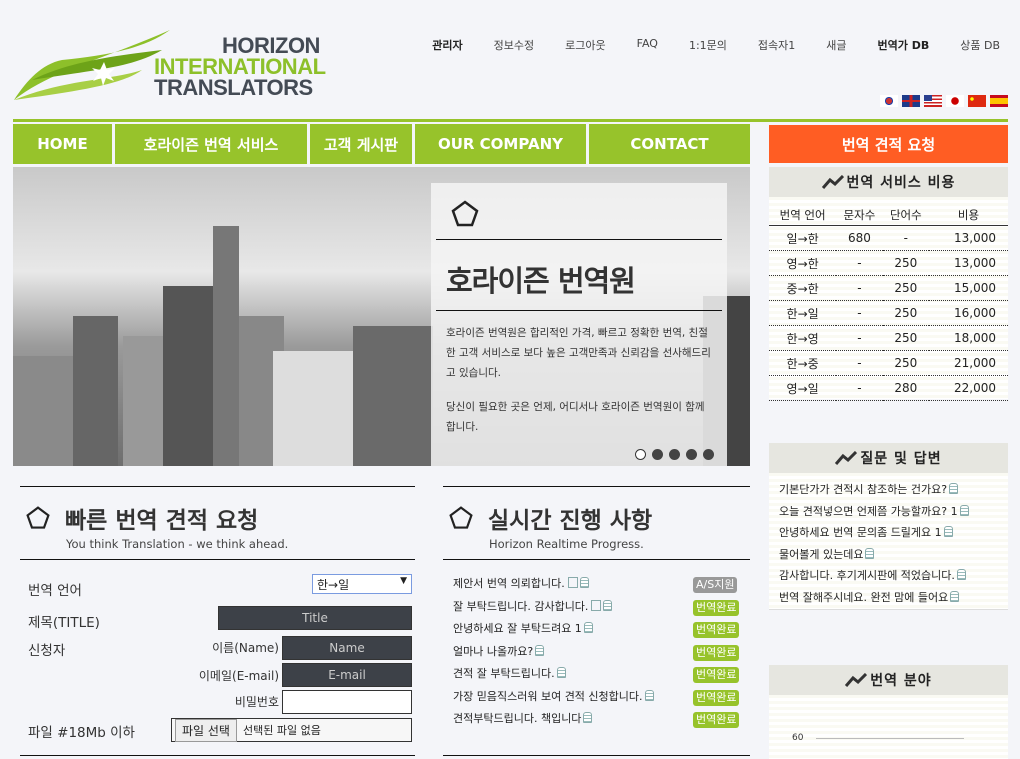 The height and width of the screenshot is (759, 1020). I want to click on table-cell: 250, so click(906, 263).